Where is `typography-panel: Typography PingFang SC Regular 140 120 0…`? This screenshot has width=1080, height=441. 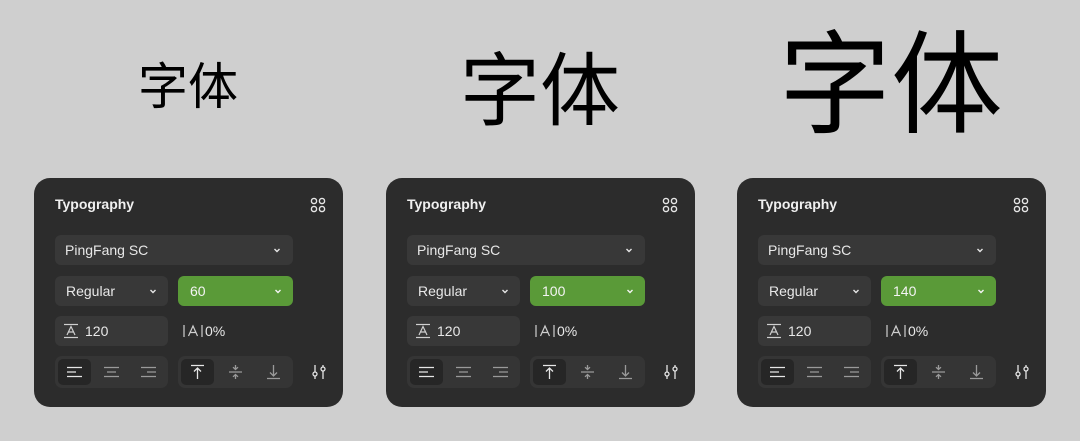
typography-panel: Typography PingFang SC Regular 140 120 0… is located at coordinates (891, 292).